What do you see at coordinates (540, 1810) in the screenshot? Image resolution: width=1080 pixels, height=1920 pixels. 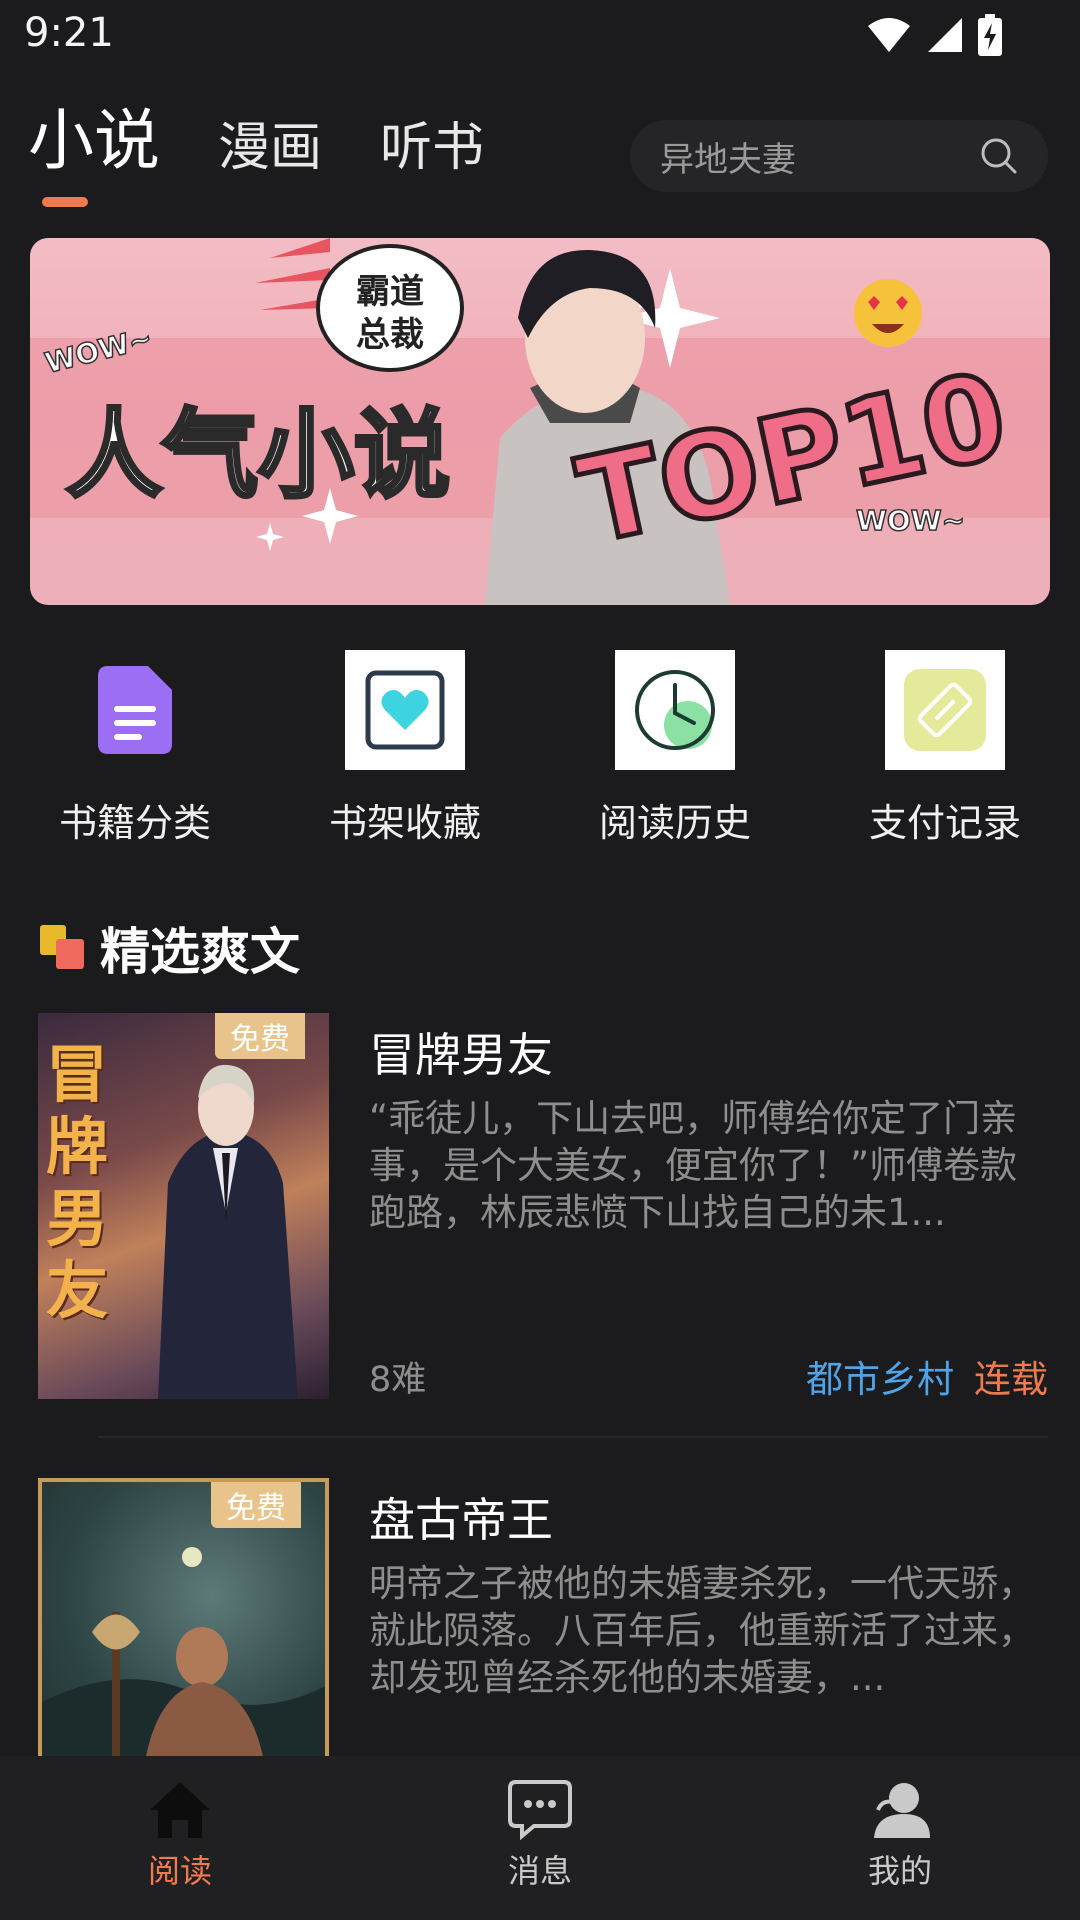 I see `message-icon` at bounding box center [540, 1810].